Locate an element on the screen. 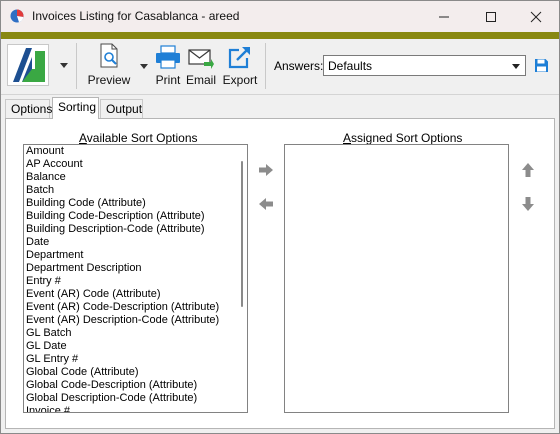 The height and width of the screenshot is (434, 560). export-icon is located at coordinates (239, 58).